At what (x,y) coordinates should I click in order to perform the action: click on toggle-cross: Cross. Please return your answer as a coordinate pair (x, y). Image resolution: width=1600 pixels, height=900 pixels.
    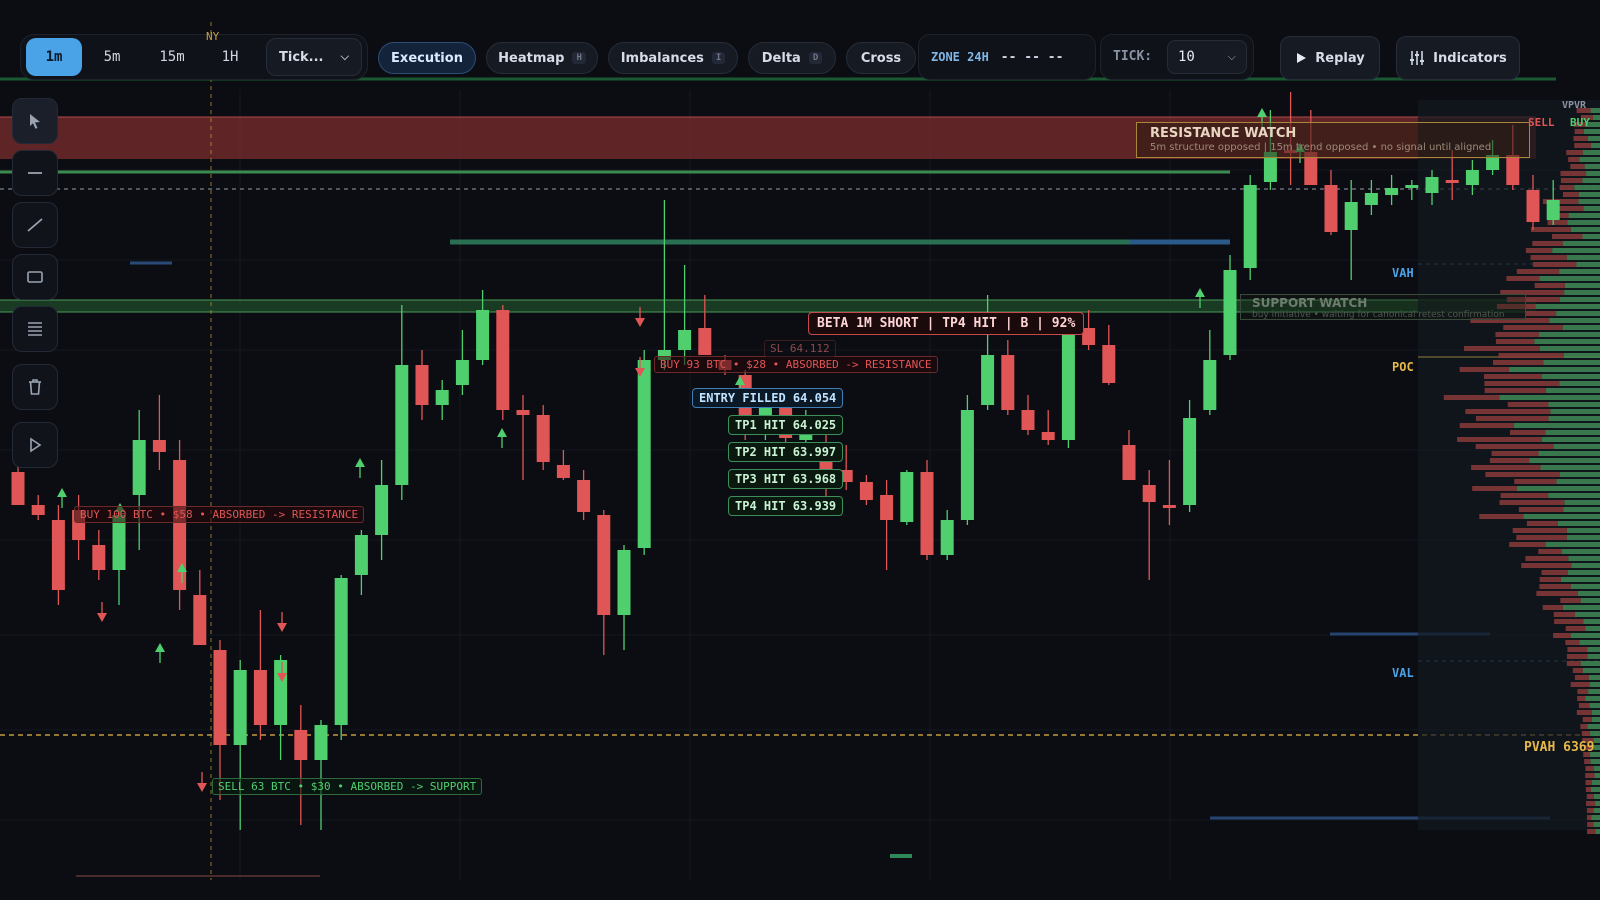
    Looking at the image, I should click on (881, 58).